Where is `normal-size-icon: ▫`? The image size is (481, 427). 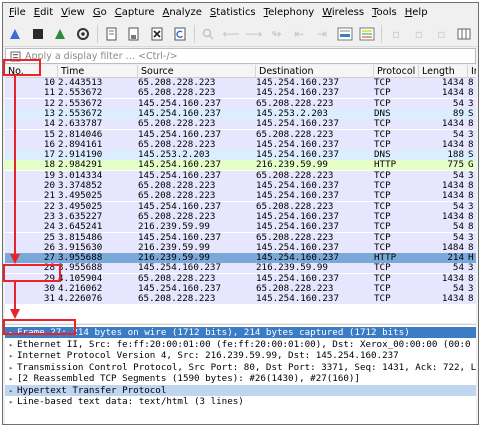 normal-size-icon: ▫ is located at coordinates (442, 34).